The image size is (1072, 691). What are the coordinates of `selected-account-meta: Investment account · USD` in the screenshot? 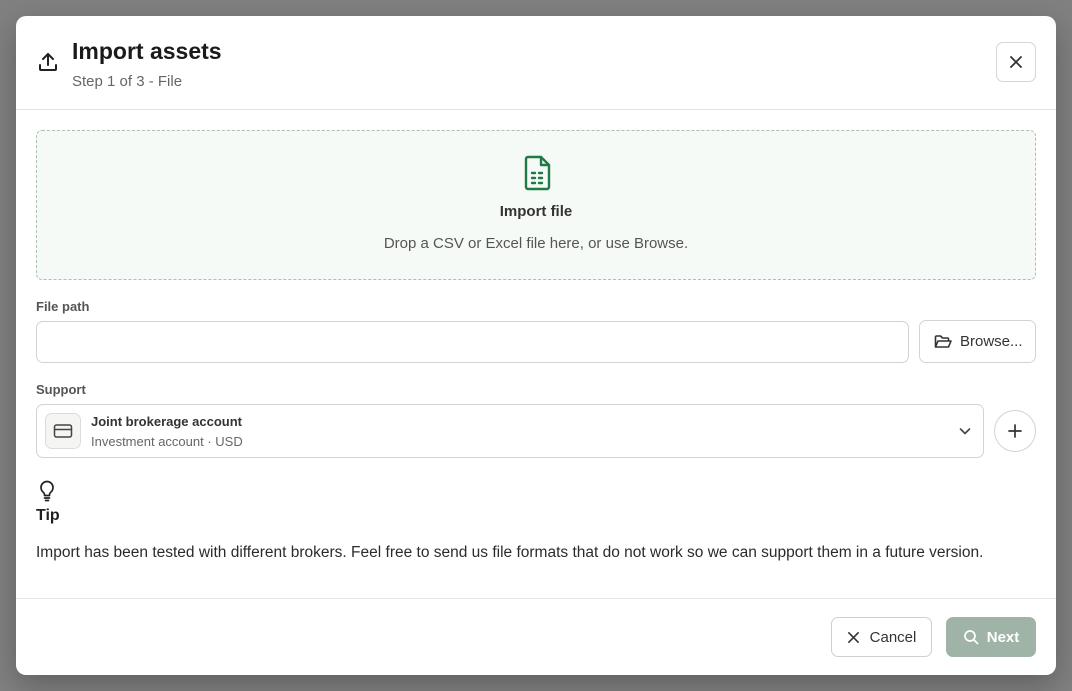 It's located at (167, 441).